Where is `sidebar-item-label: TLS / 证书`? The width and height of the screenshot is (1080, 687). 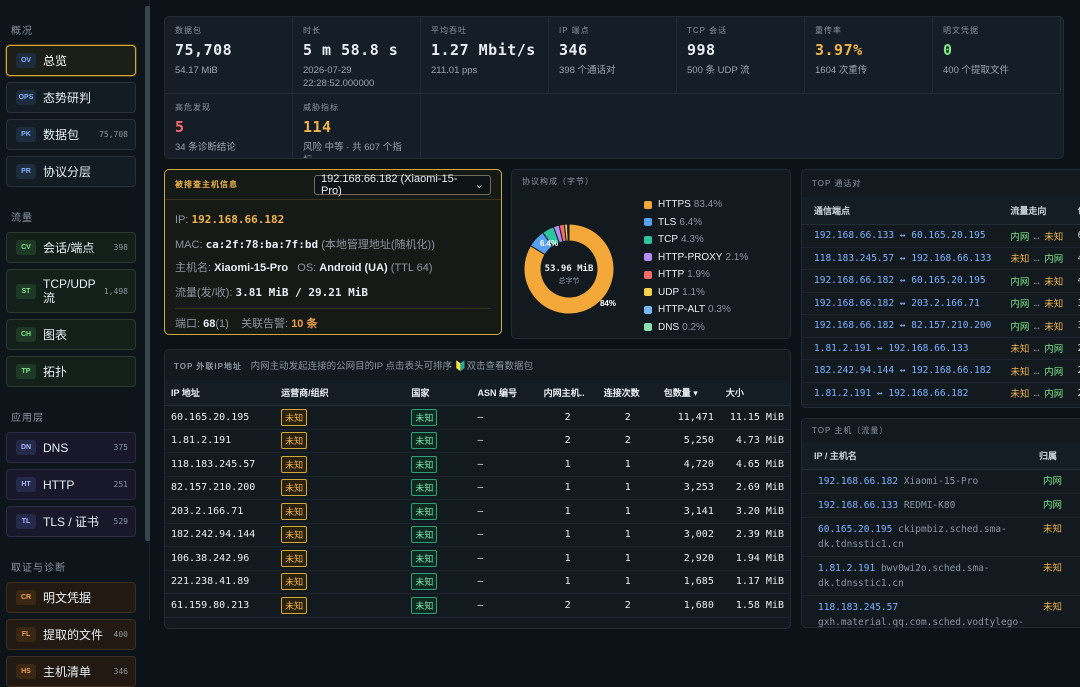 sidebar-item-label: TLS / 证书 is located at coordinates (71, 521).